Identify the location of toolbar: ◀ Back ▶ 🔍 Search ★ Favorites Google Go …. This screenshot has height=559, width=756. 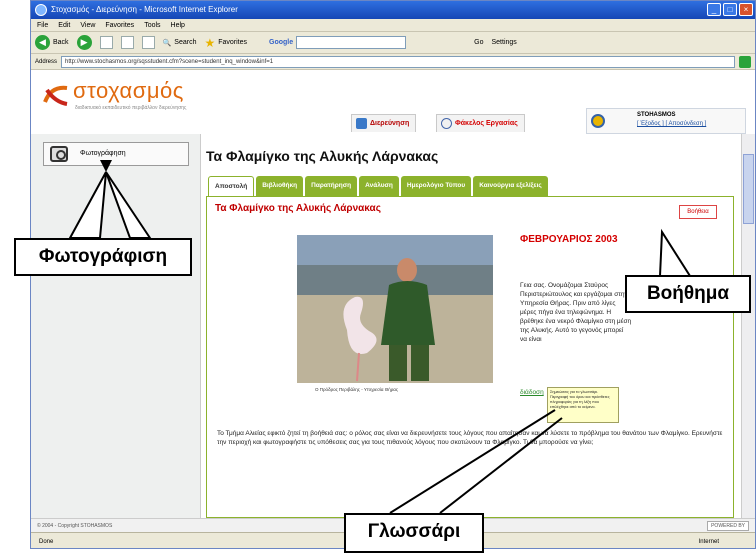
(393, 43).